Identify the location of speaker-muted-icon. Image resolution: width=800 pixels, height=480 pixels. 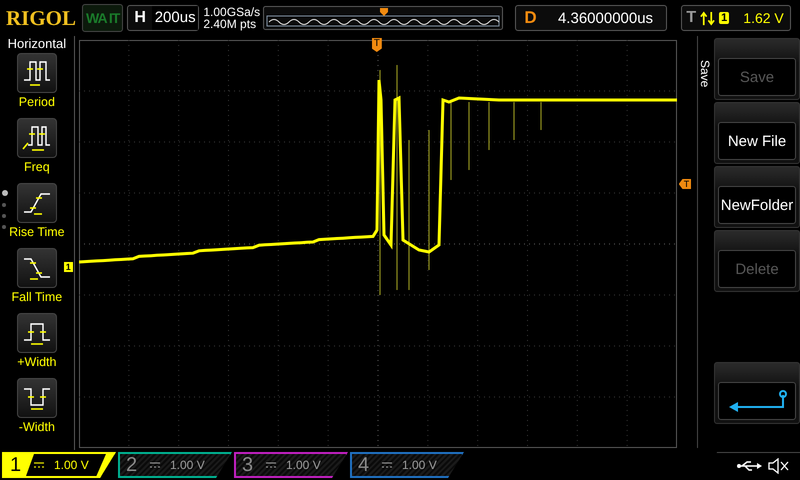
(779, 466).